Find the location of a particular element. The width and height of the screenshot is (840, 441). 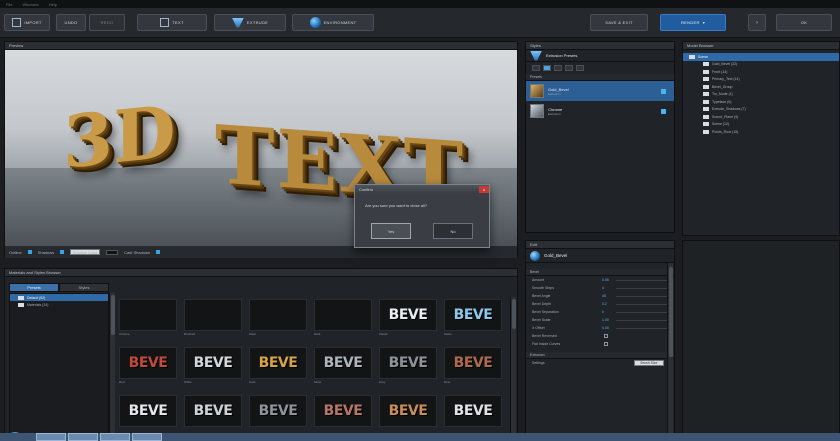

material-thumbnail: BEVE Plastic is located at coordinates (408, 321).